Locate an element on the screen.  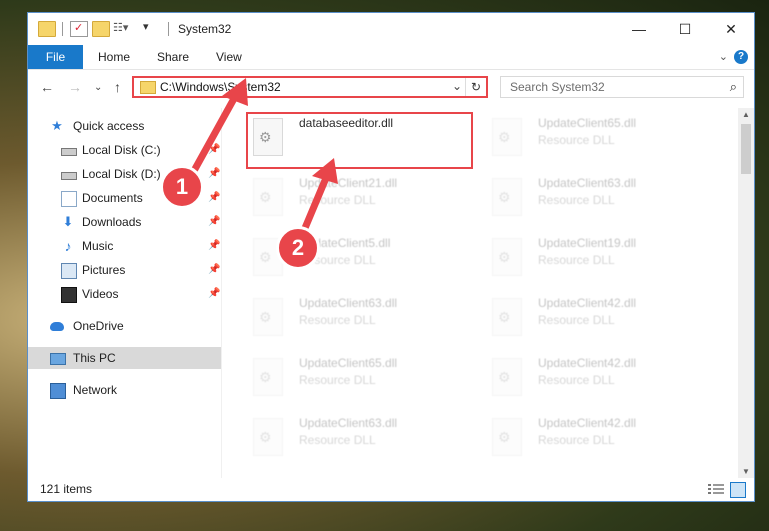
step-2-badge: 2 is located at coordinates (298, 248).